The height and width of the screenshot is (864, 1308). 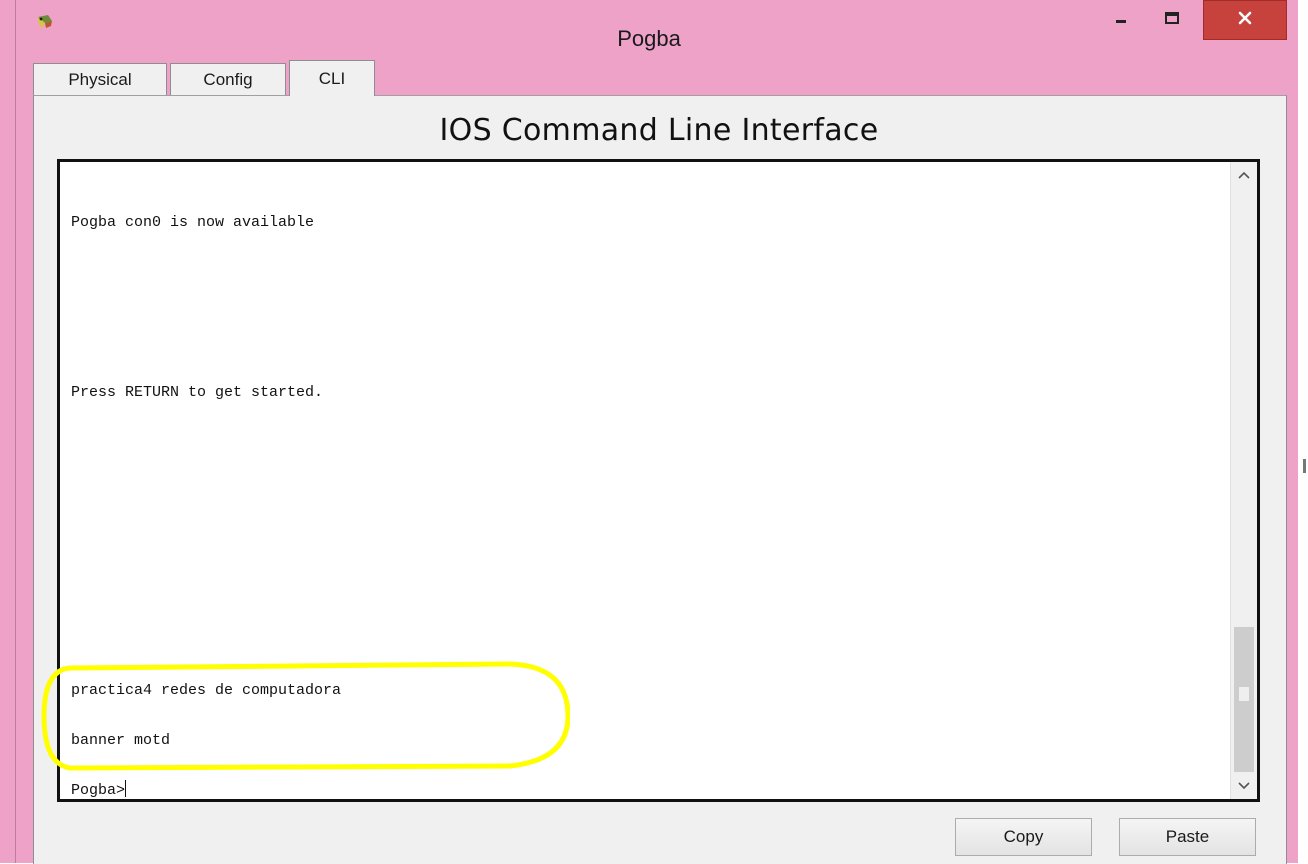 I want to click on text-cursor, so click(x=126, y=788).